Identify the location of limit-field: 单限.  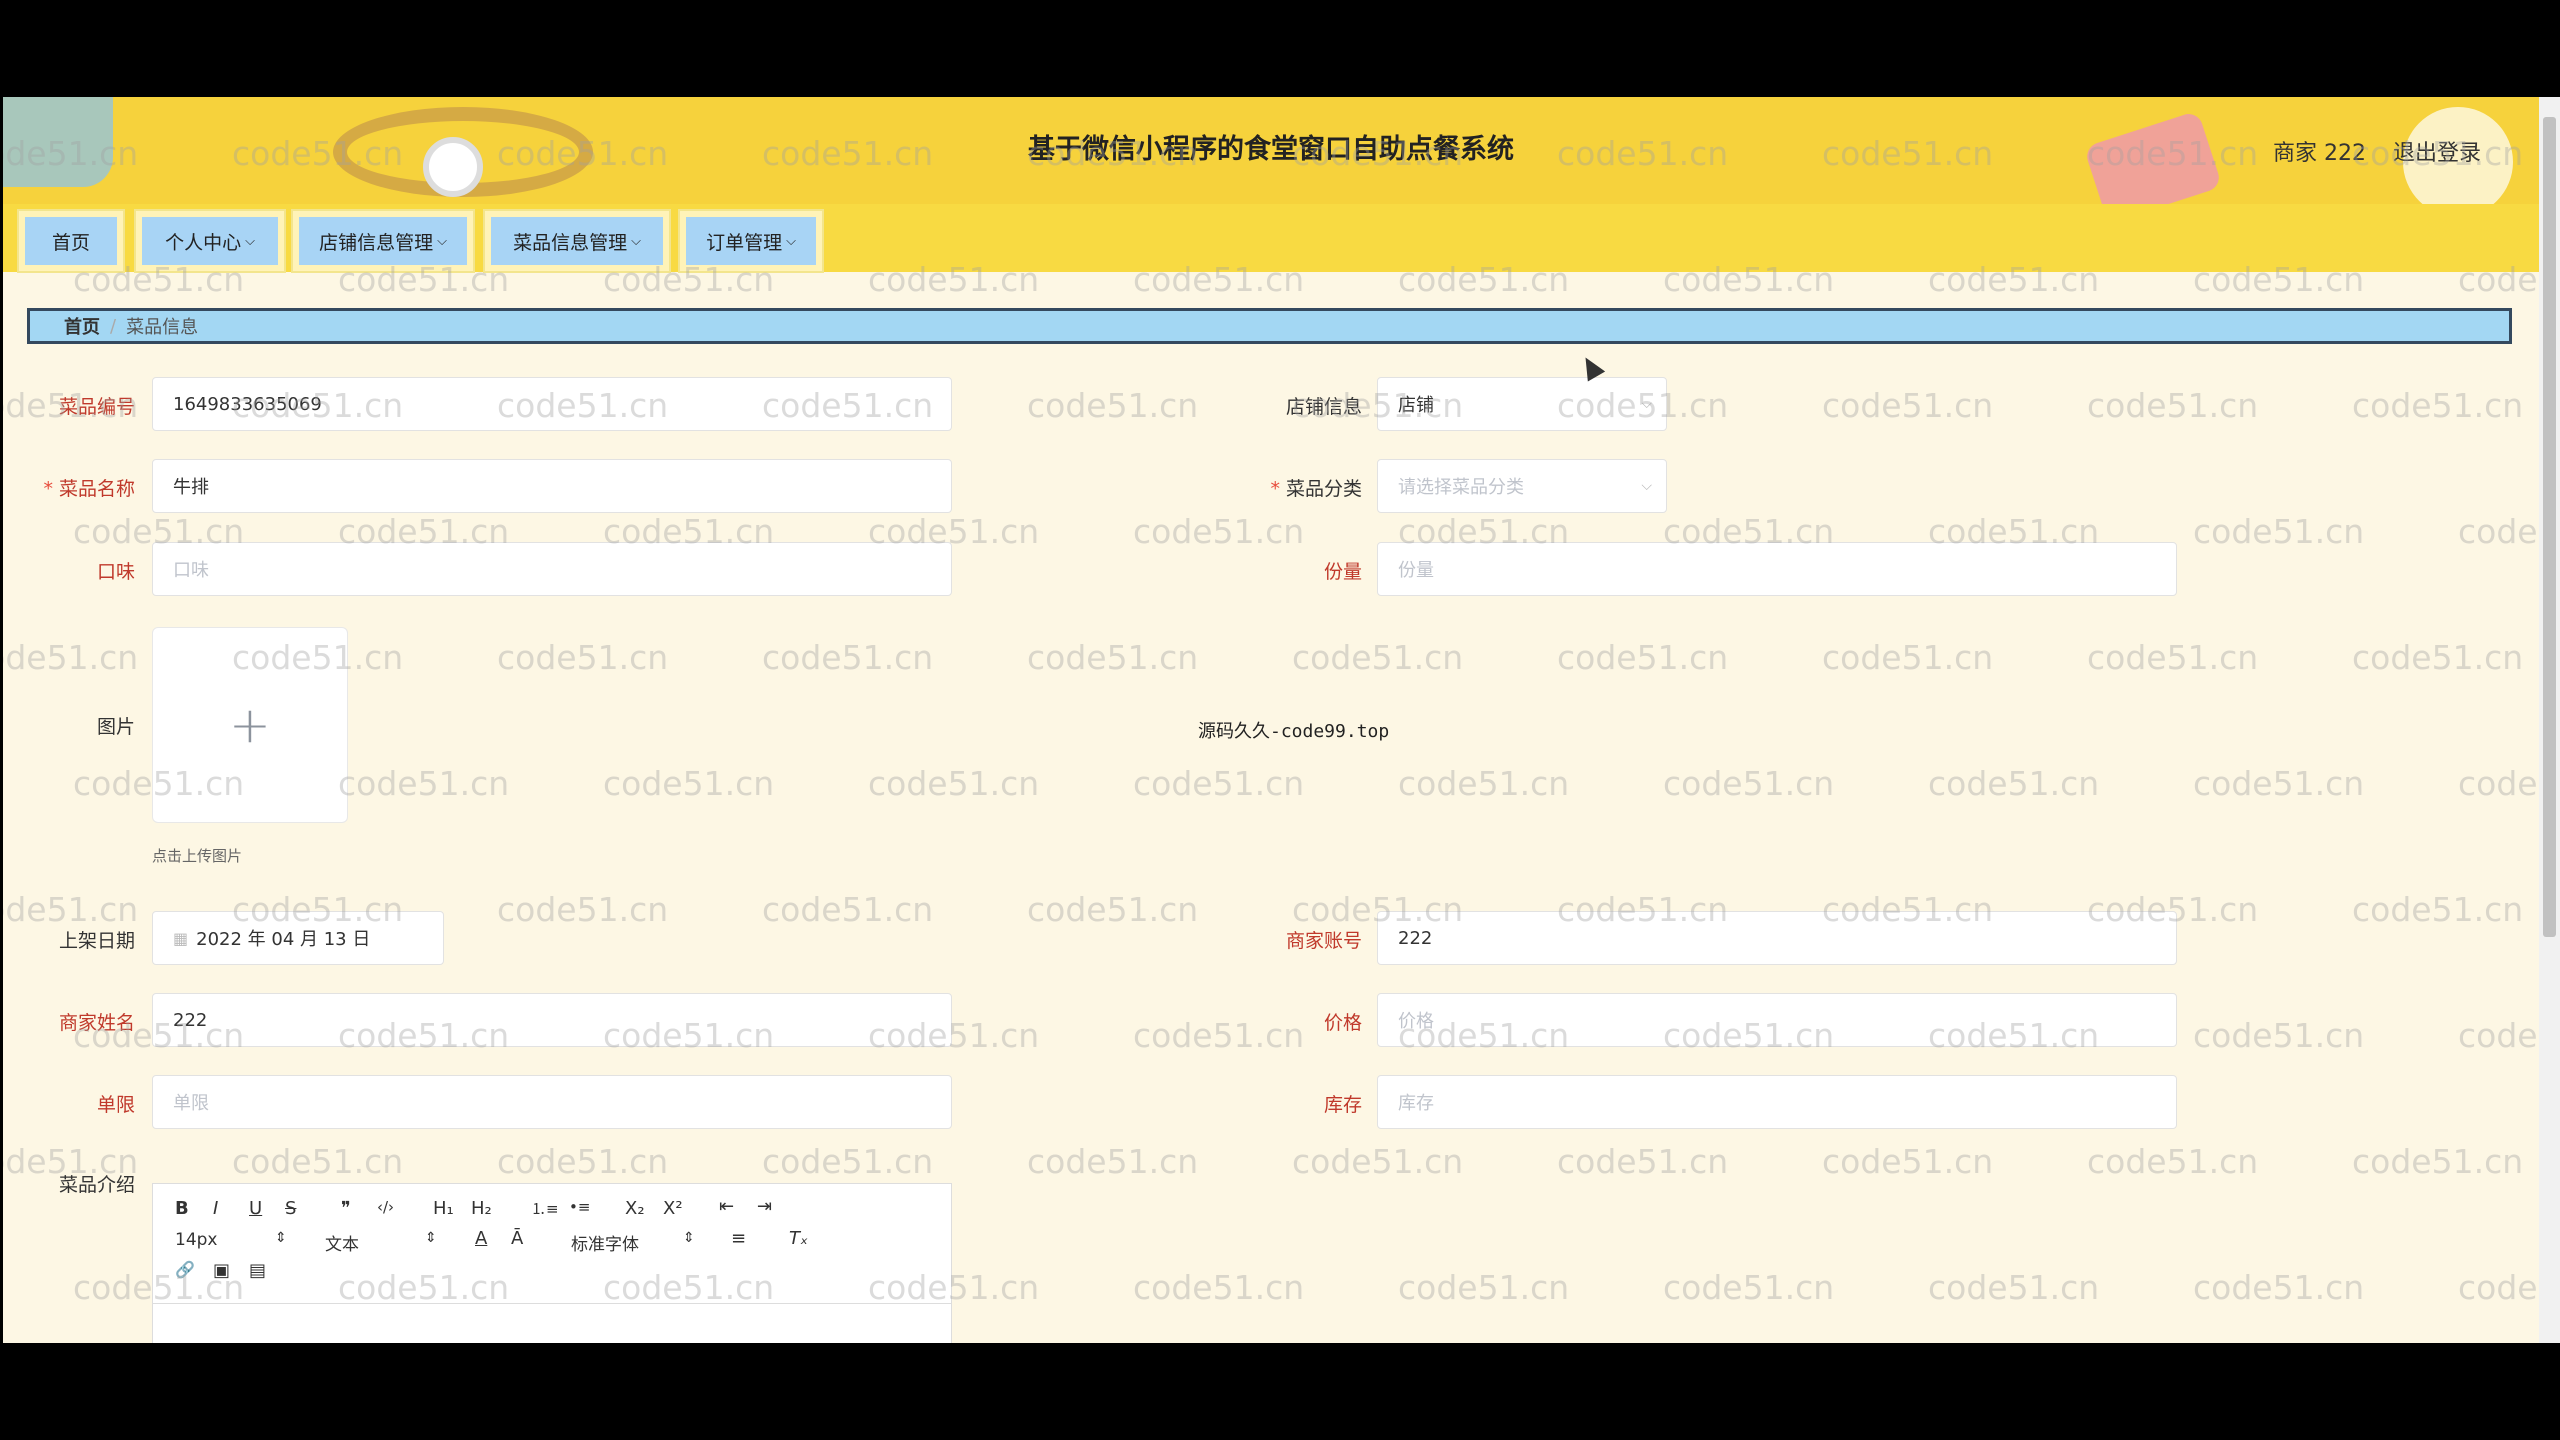
(552, 1102).